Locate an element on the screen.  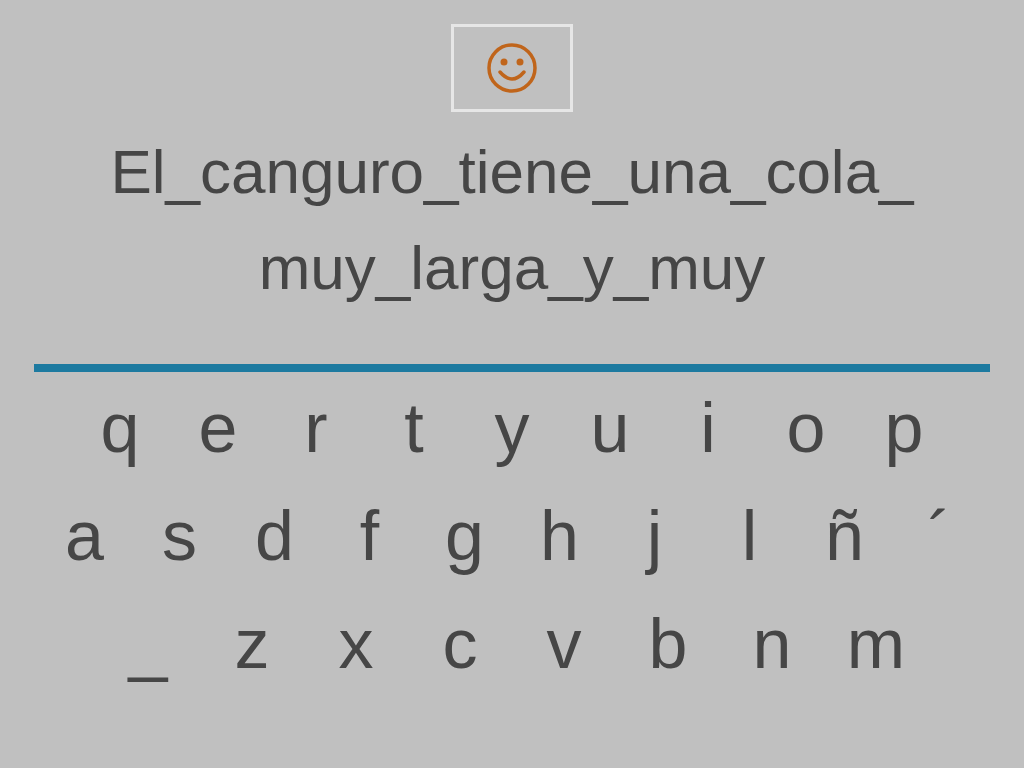
letter-key: o is located at coordinates (806, 428).